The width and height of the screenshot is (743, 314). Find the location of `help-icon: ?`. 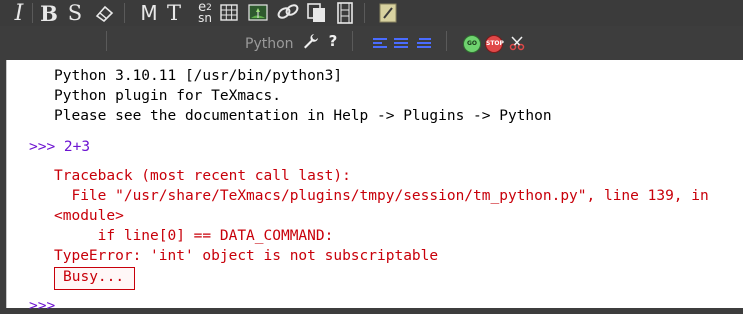

help-icon: ? is located at coordinates (333, 41).